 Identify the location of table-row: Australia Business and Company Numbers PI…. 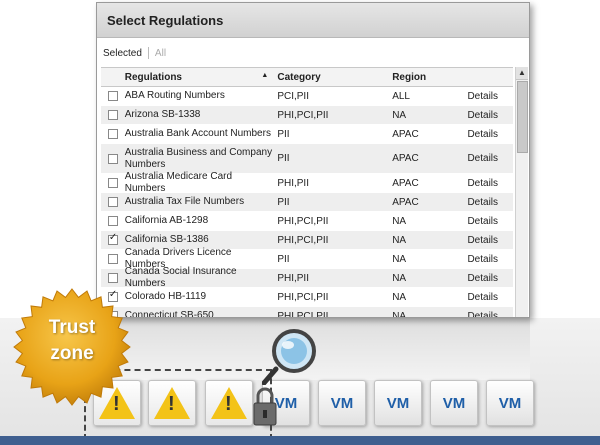
(307, 159).